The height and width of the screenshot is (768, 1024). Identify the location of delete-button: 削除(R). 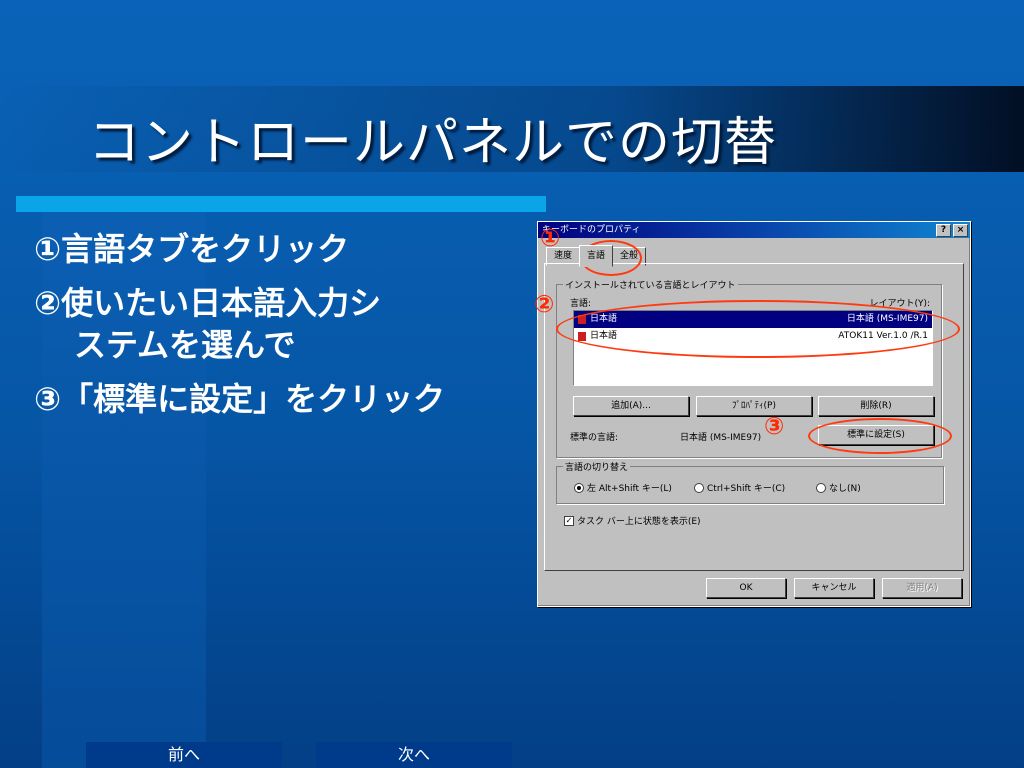
(876, 406).